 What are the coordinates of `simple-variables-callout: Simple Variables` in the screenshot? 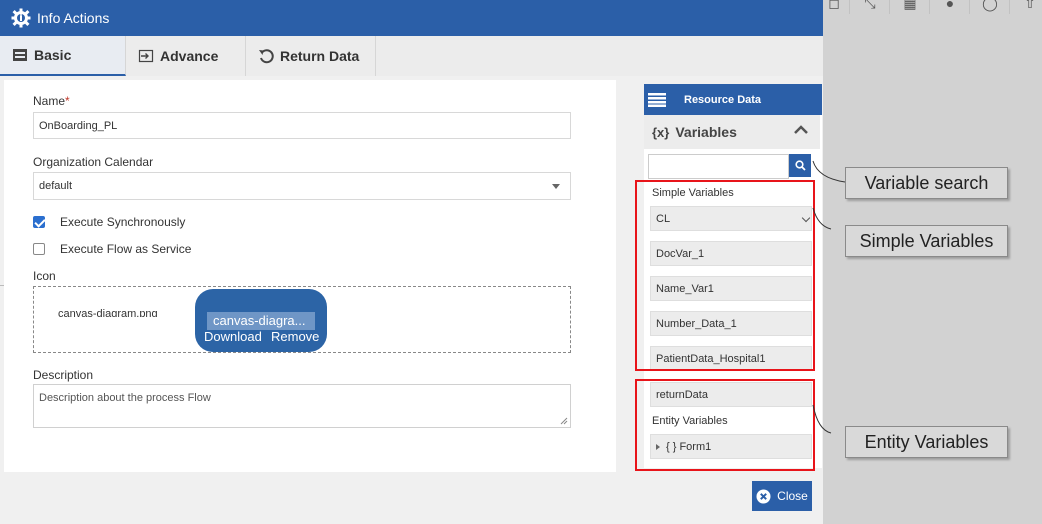 It's located at (926, 241).